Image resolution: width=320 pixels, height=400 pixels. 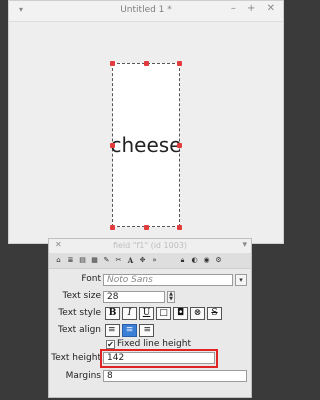 I want to click on gear-icon: ⚙, so click(x=218, y=260).